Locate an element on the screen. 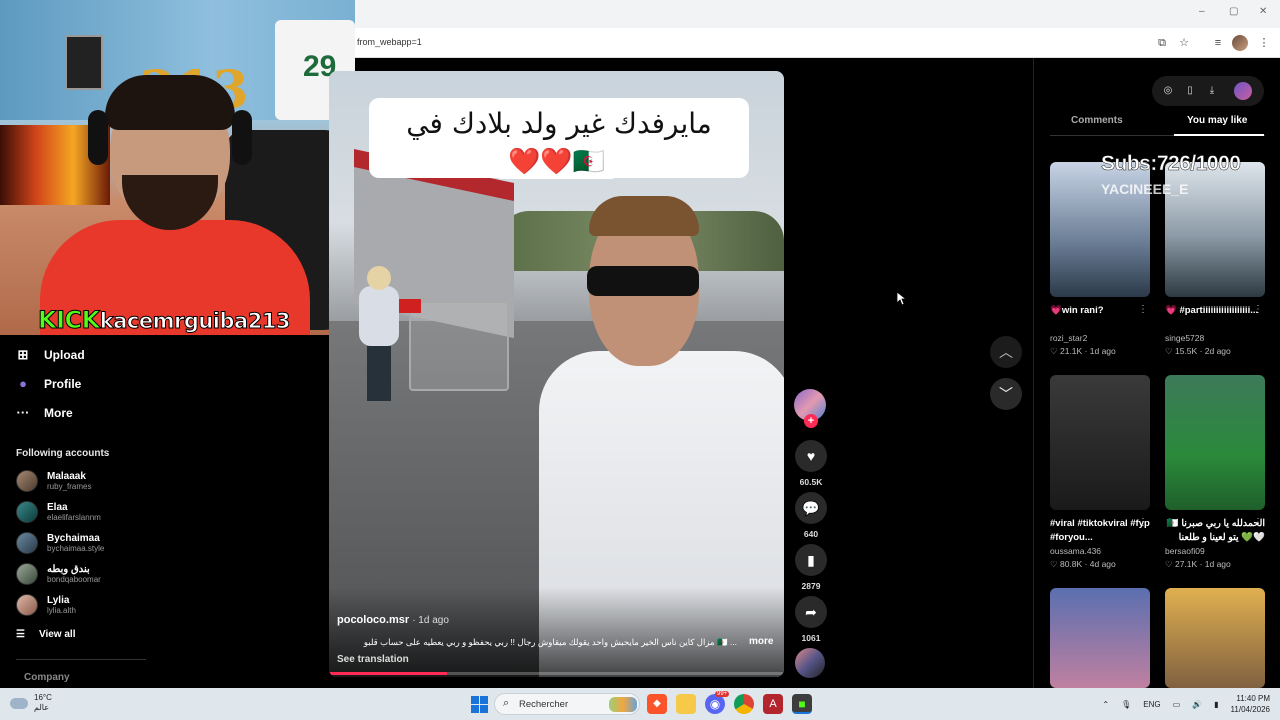 The width and height of the screenshot is (1280, 720). following-account: بندق وبطه bondqaboomar is located at coordinates (58, 574).